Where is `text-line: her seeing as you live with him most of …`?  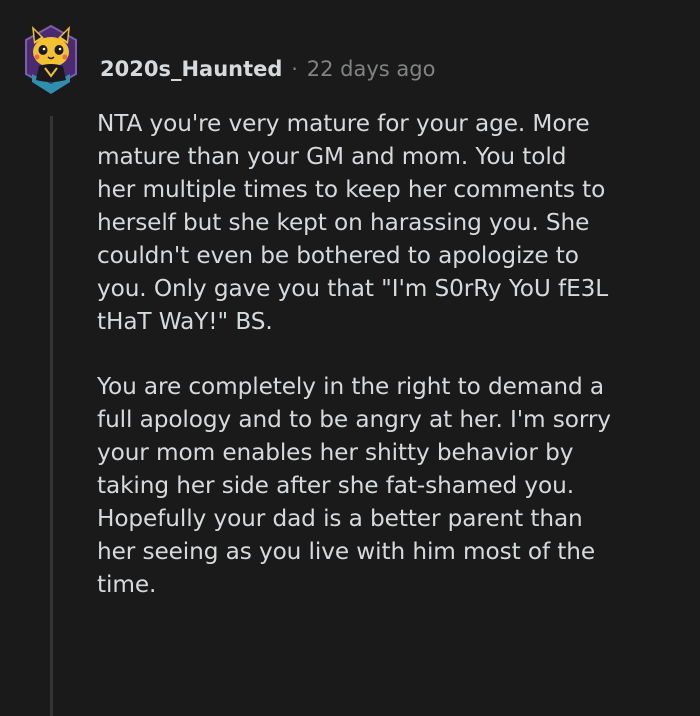 text-line: her seeing as you live with him most of … is located at coordinates (346, 551).